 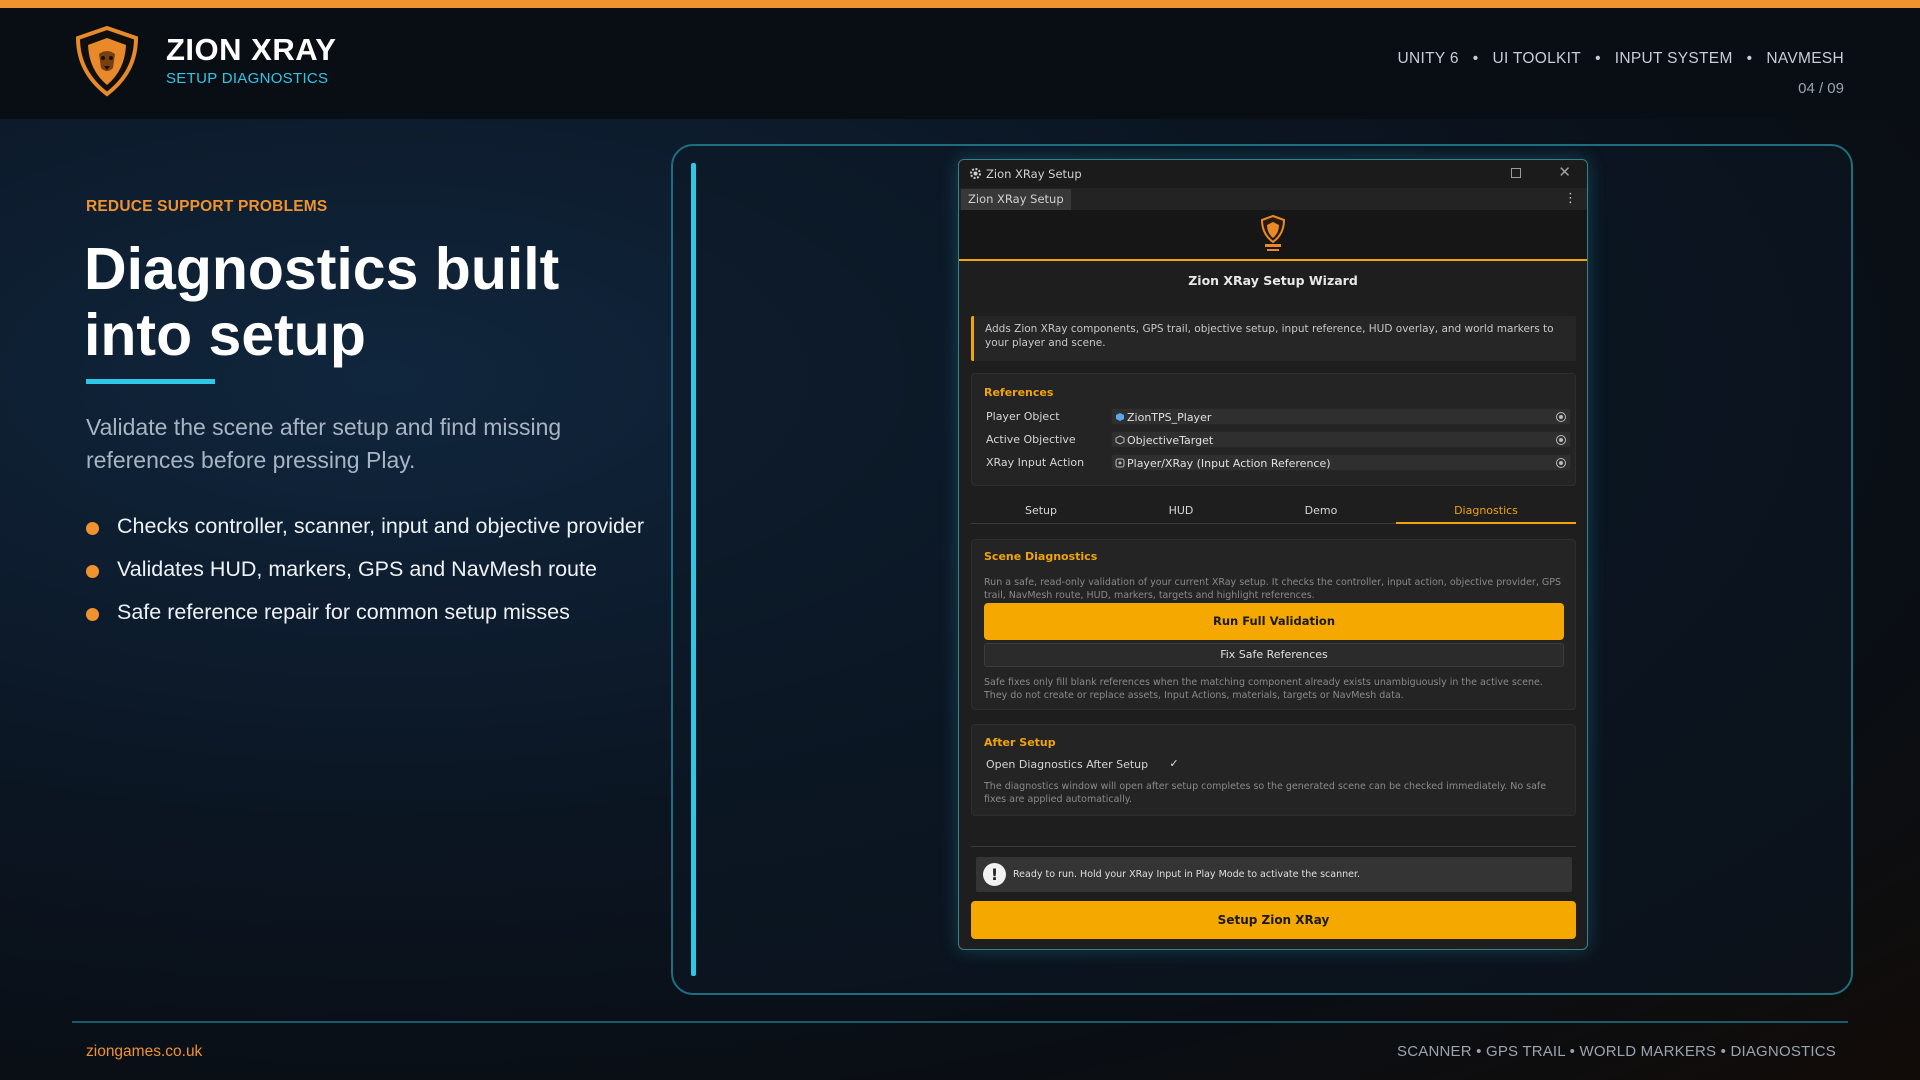 I want to click on reference-row: Active Objective ObjectiveTarget, so click(x=1278, y=440).